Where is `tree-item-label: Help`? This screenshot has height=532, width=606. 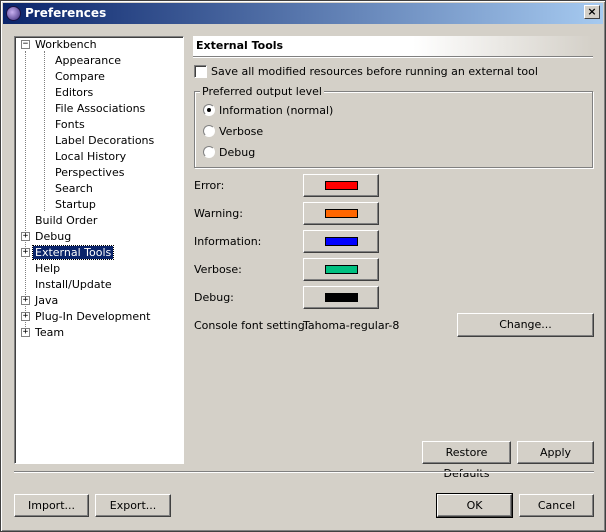
tree-item-label: Help is located at coordinates (48, 268).